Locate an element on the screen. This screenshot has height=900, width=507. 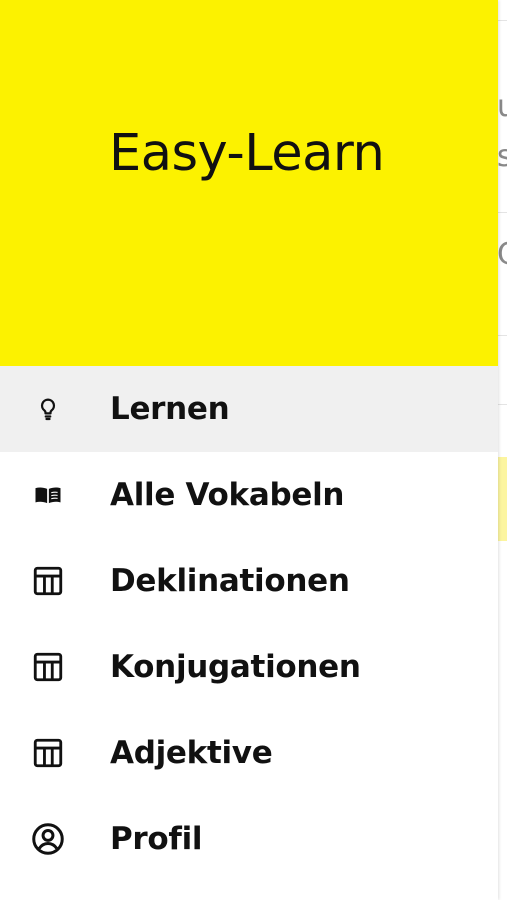
menu-item-adjektive: Adjektive is located at coordinates (249, 753).